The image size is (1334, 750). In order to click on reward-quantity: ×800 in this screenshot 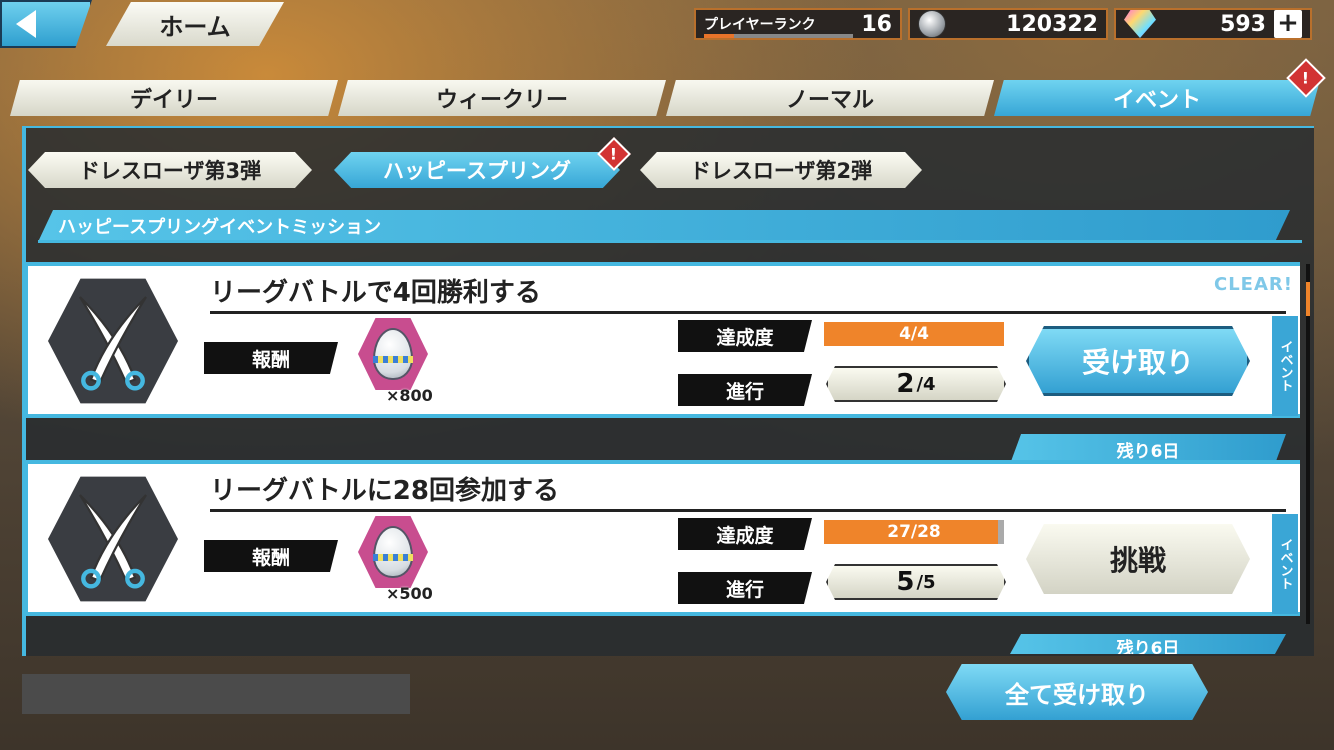, I will do `click(409, 395)`.